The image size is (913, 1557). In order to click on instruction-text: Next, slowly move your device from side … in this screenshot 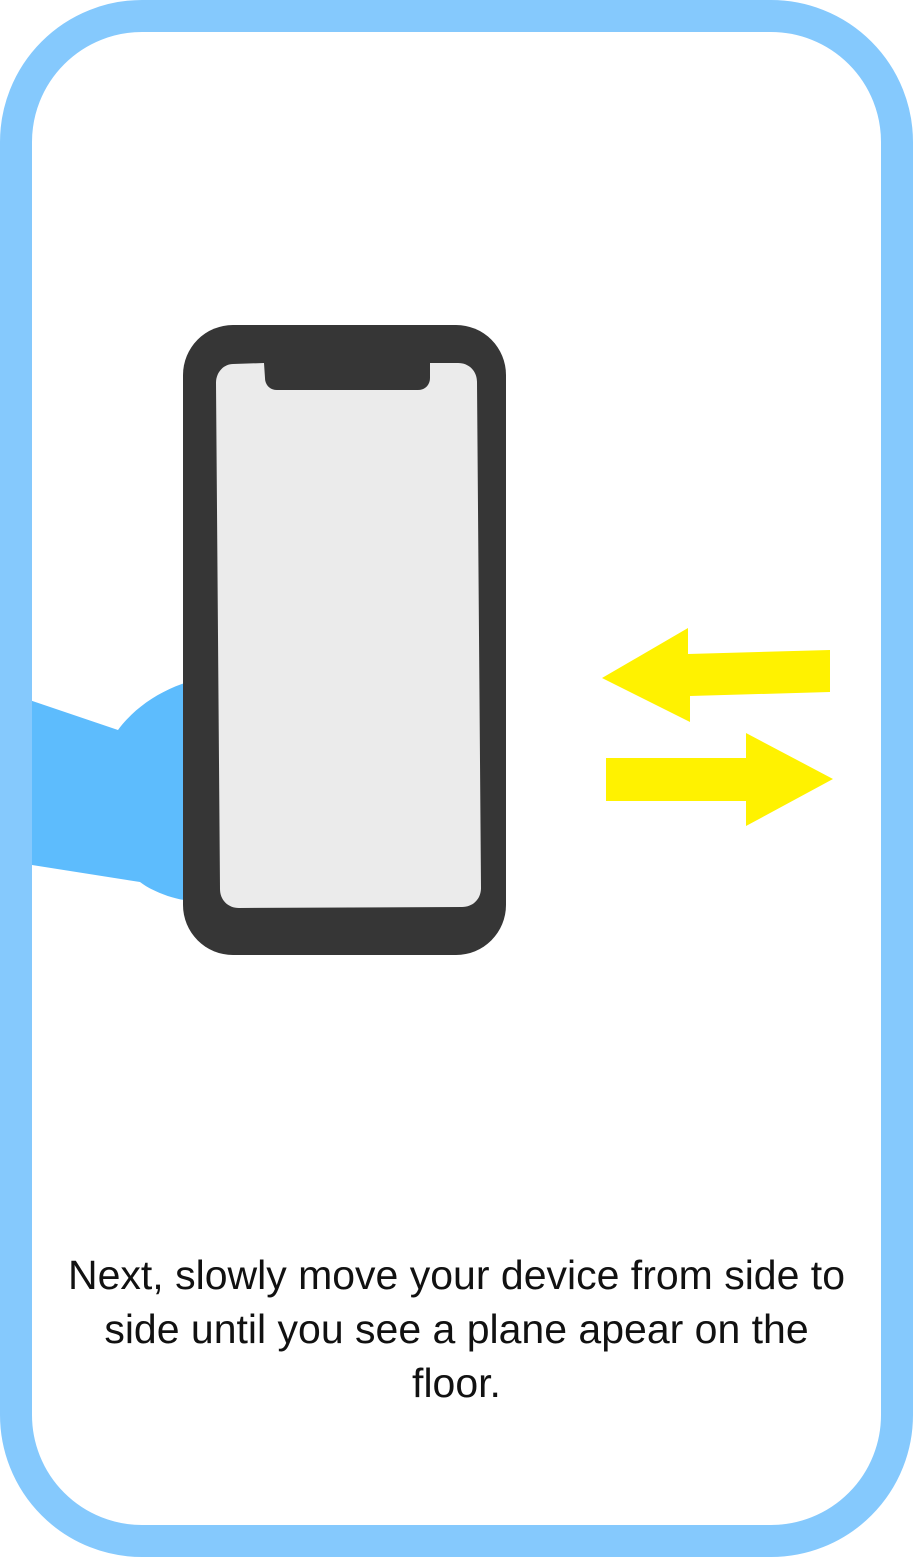, I will do `click(456, 1329)`.